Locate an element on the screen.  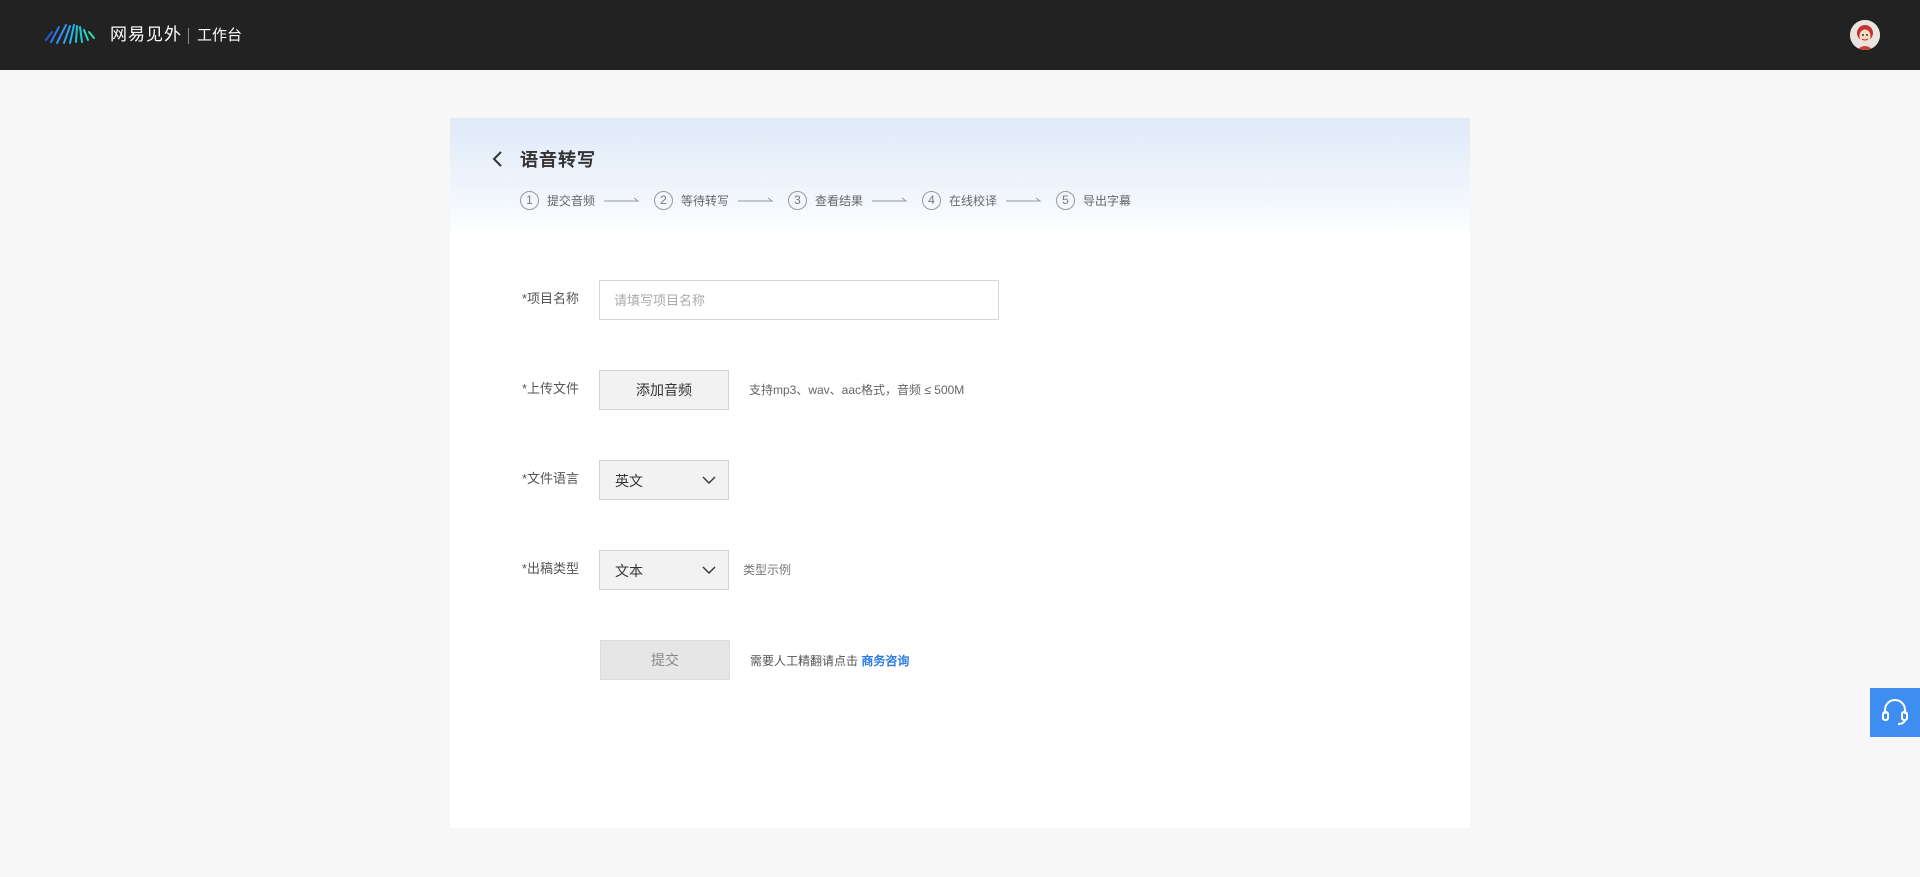
upload-file-label: *上传文件 is located at coordinates (551, 388).